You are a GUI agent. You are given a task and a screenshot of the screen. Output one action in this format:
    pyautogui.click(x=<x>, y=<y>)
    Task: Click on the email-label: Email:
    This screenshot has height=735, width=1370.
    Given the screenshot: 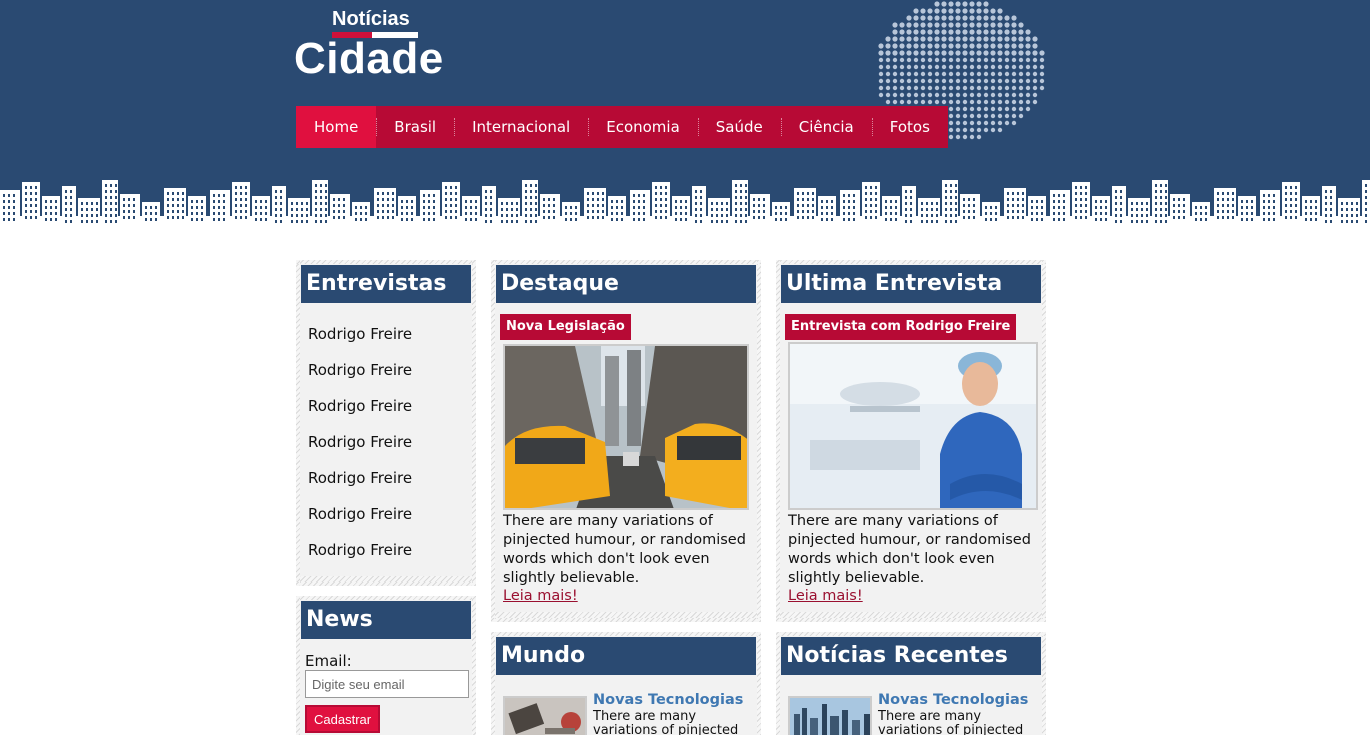 What is the action you would take?
    pyautogui.click(x=328, y=661)
    